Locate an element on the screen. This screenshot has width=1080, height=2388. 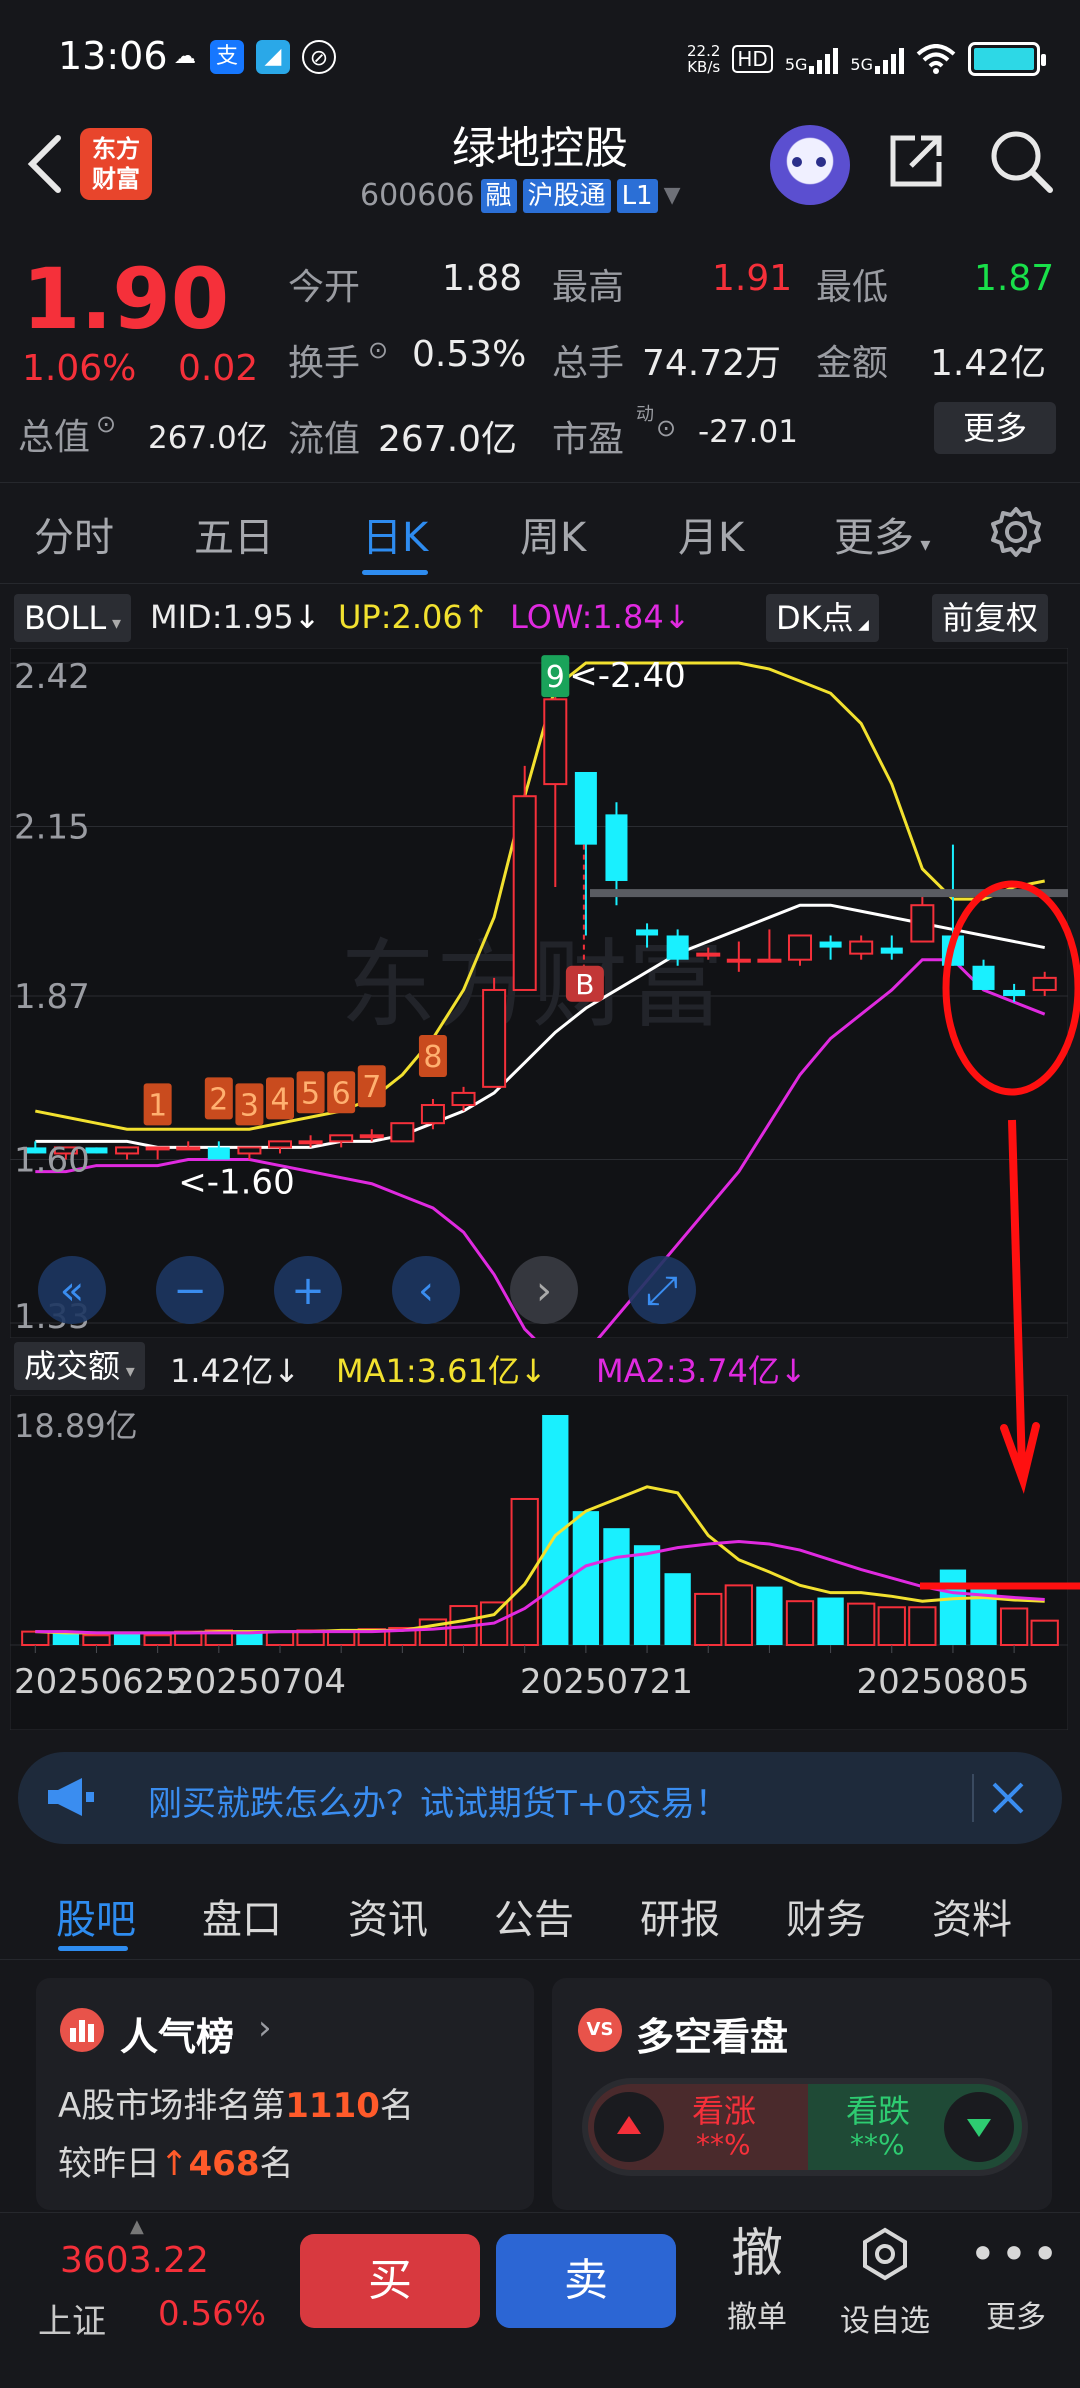
tab-finance: 财务 is located at coordinates (826, 1916).